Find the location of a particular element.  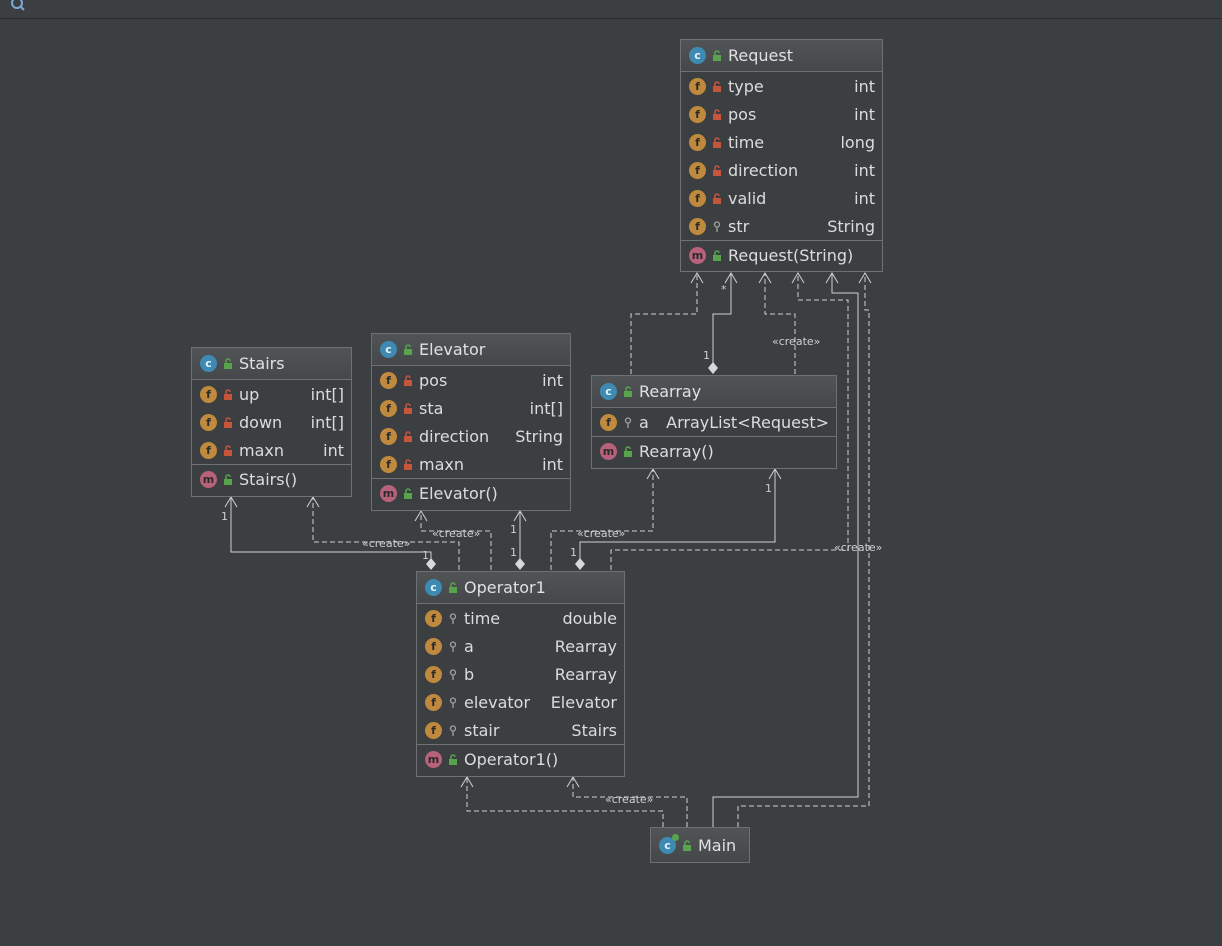

mult-op-rearray: 1 is located at coordinates (573, 552).